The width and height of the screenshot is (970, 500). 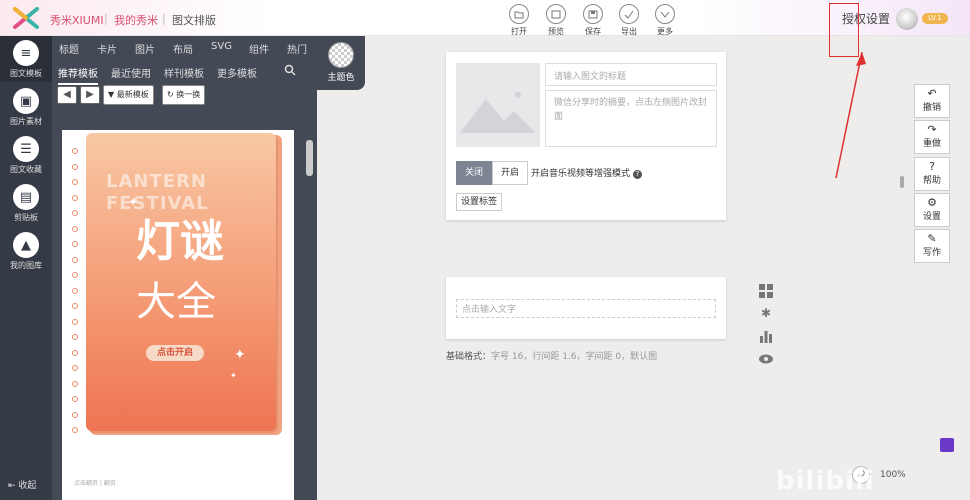 I want to click on pen-icon: ✎, so click(x=932, y=238).